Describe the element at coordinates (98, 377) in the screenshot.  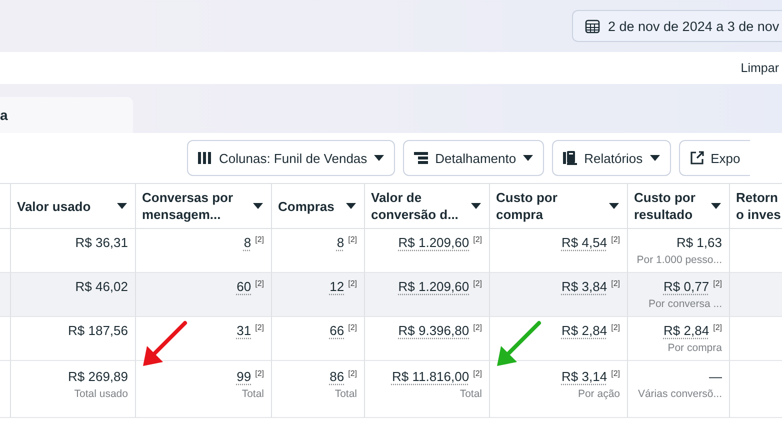
I see `metric-value: R$ 269,89` at that location.